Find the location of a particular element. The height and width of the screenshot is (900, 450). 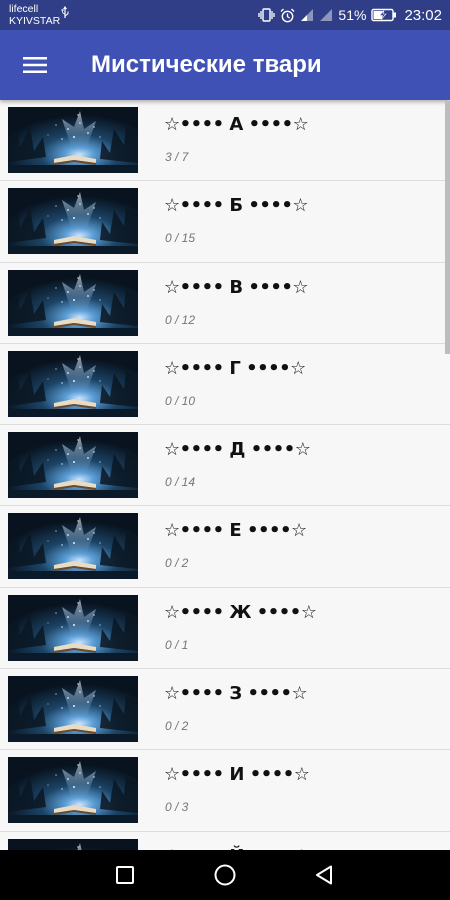

back-triangle-icon is located at coordinates (324, 875).